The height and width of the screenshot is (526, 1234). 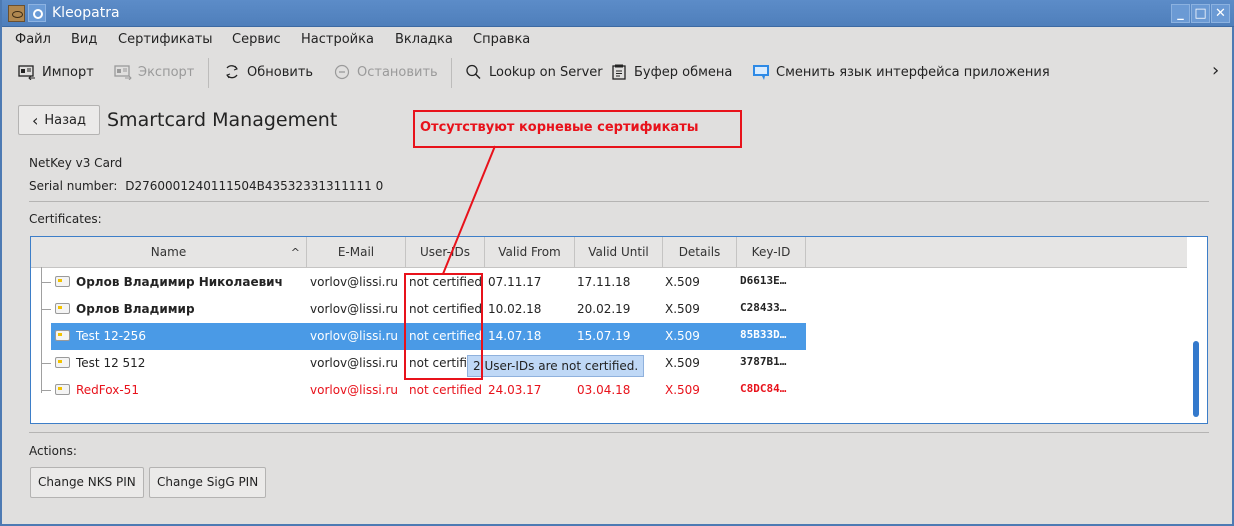 What do you see at coordinates (53, 451) in the screenshot?
I see `actions-label: Actions:` at bounding box center [53, 451].